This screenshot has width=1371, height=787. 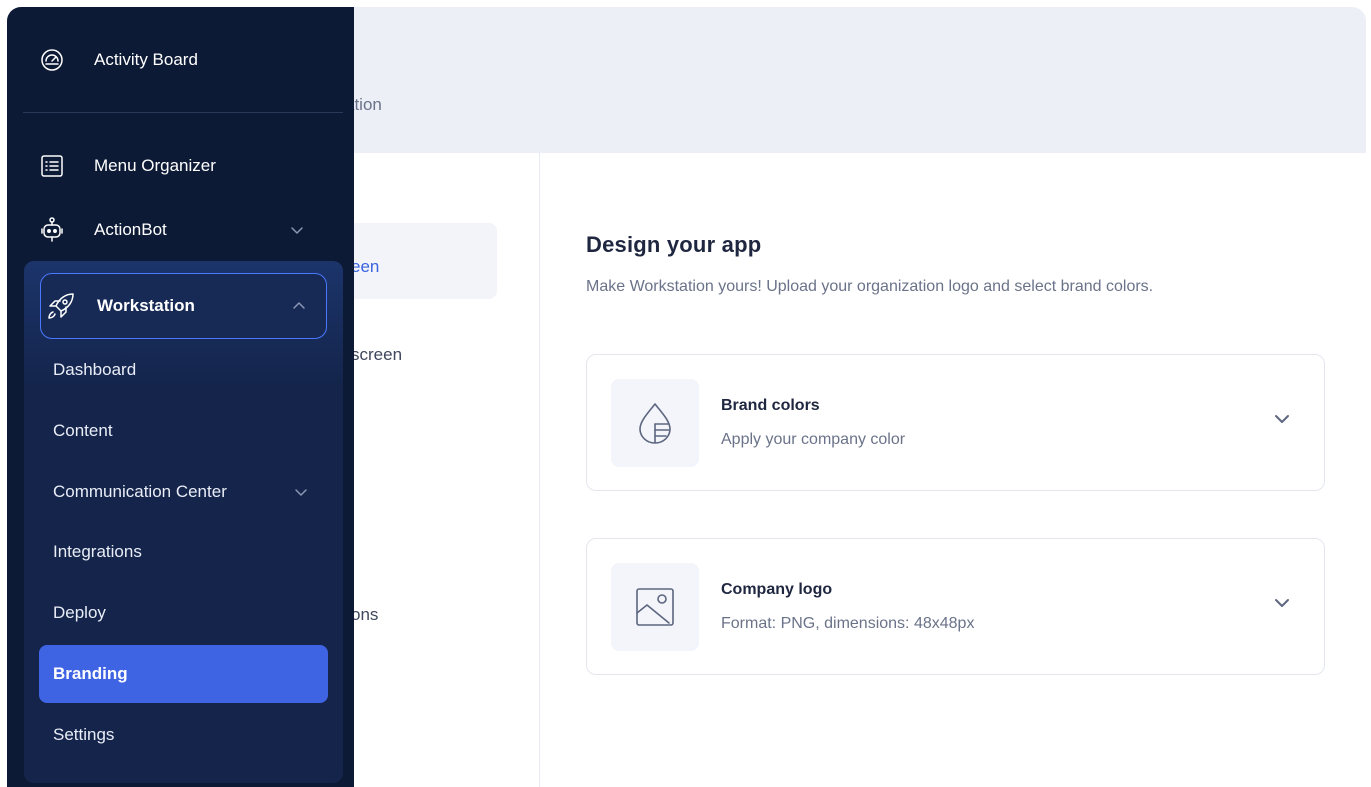 What do you see at coordinates (155, 165) in the screenshot?
I see `sidebar-item-label: Menu Organizer` at bounding box center [155, 165].